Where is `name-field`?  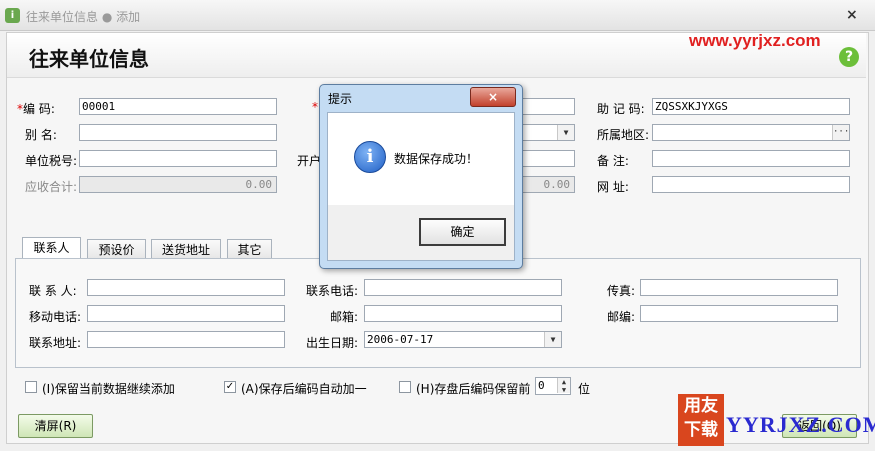
name-field is located at coordinates (547, 106).